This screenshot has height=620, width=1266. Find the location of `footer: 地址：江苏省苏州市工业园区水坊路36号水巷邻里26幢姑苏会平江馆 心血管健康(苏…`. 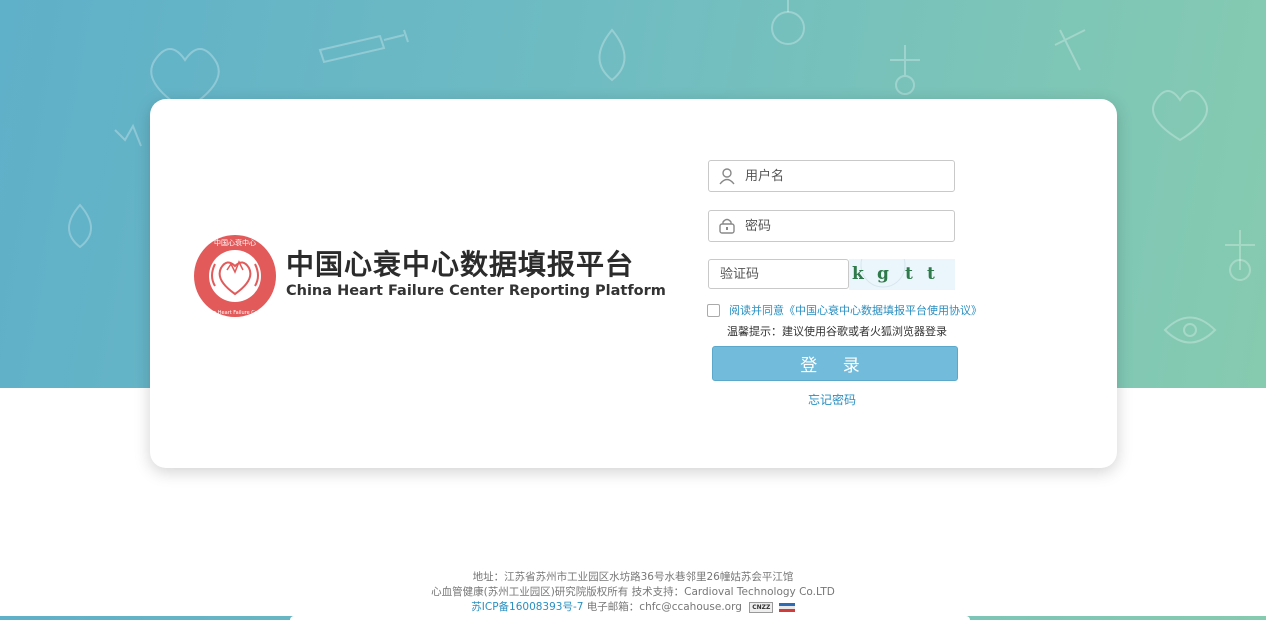

footer: 地址：江苏省苏州市工业园区水坊路36号水巷邻里26幢姑苏会平江馆 心血管健康(苏… is located at coordinates (633, 592).